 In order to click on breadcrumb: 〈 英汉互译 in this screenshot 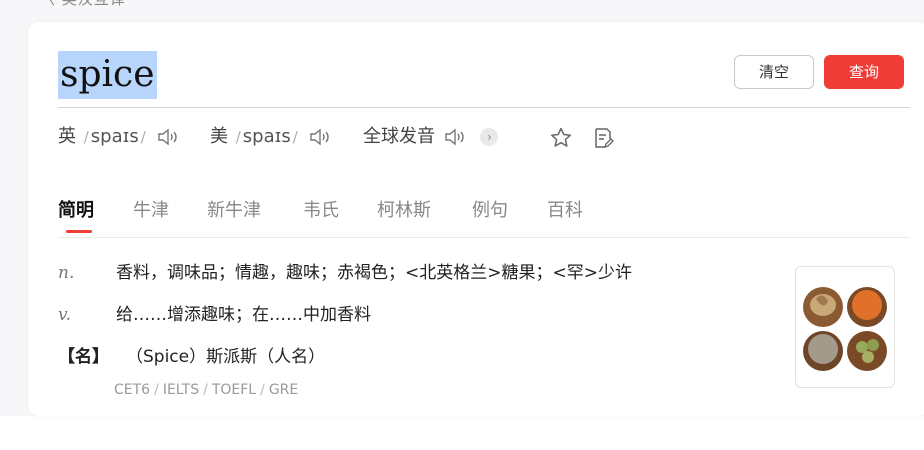, I will do `click(83, 4)`.